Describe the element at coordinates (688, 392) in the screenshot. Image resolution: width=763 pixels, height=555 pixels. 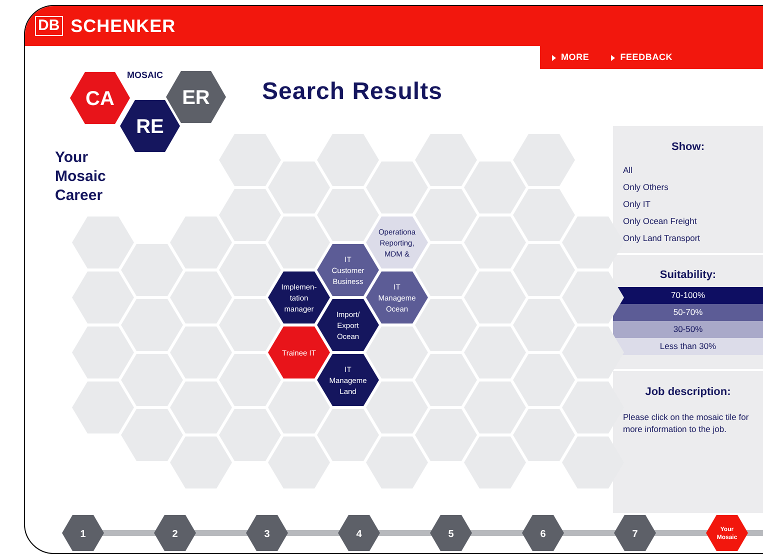
I see `panel-heading: Job description:` at that location.